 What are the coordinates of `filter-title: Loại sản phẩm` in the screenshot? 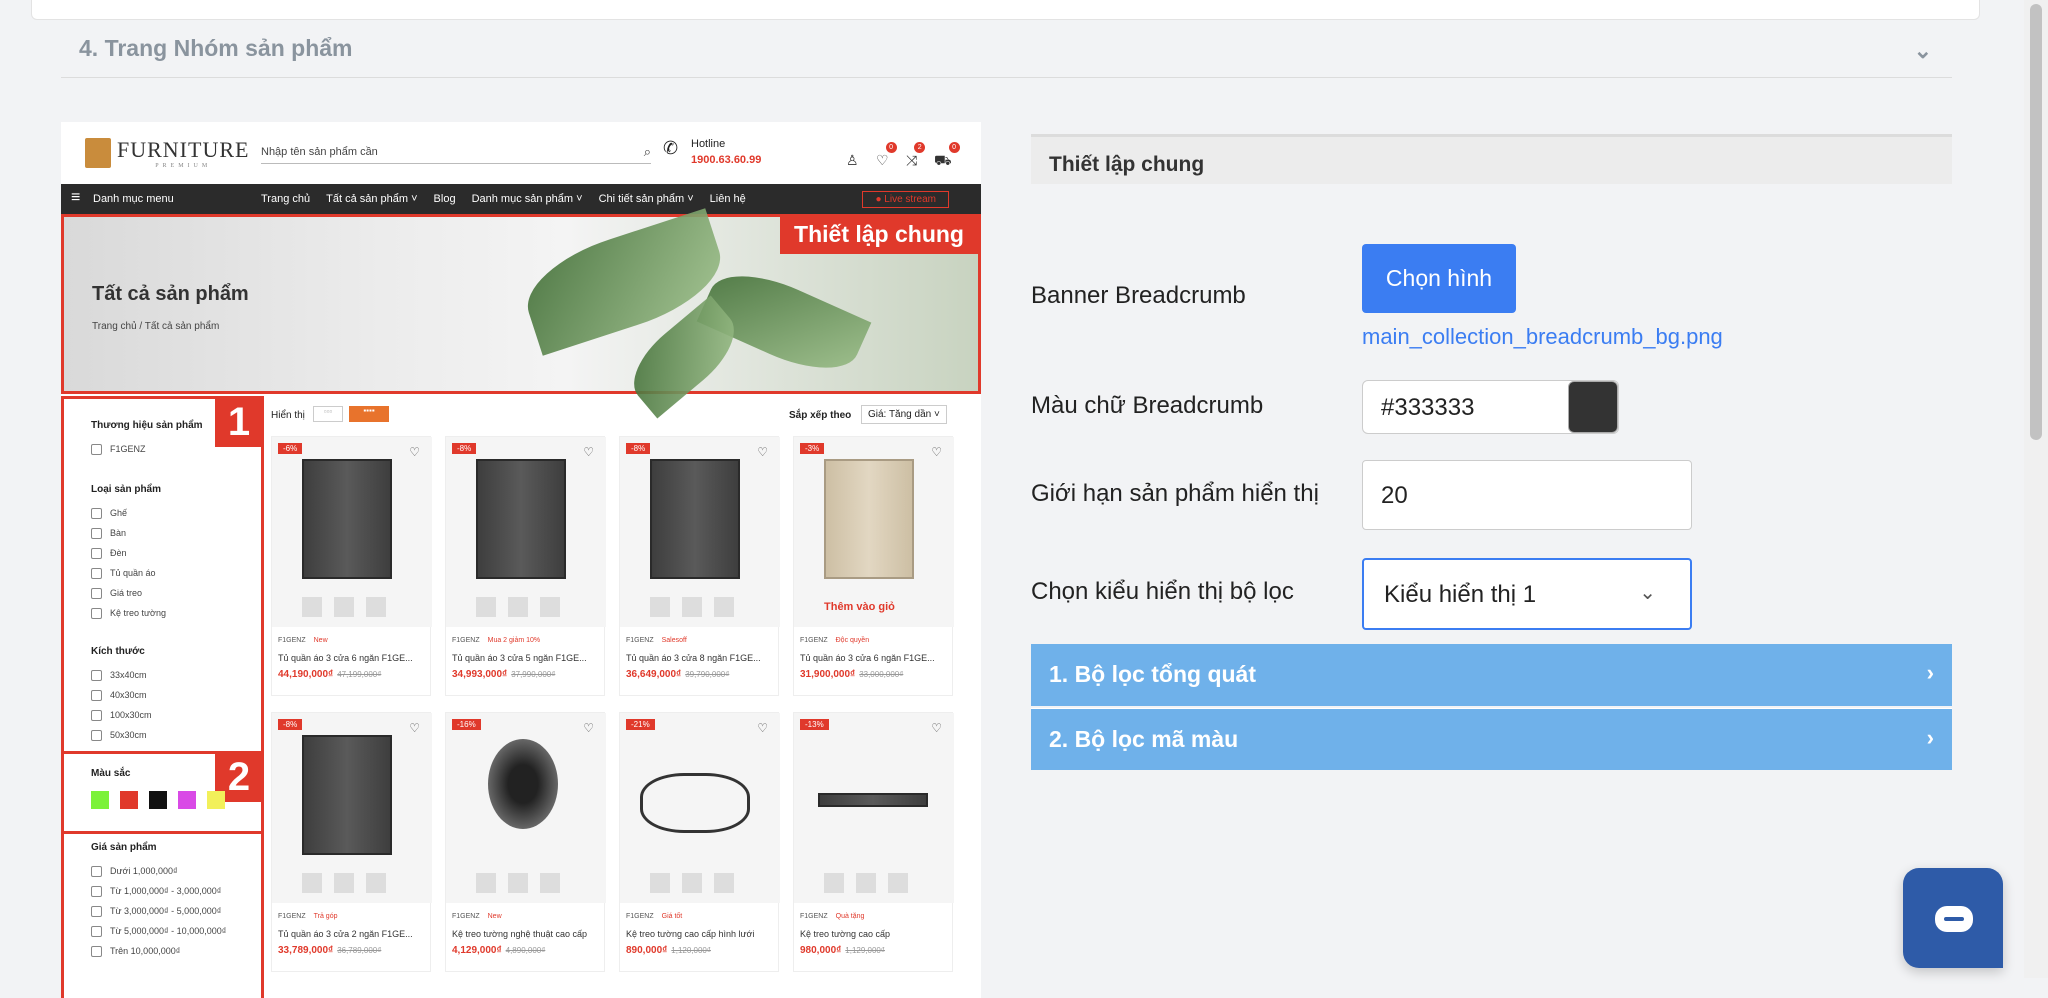 It's located at (126, 489).